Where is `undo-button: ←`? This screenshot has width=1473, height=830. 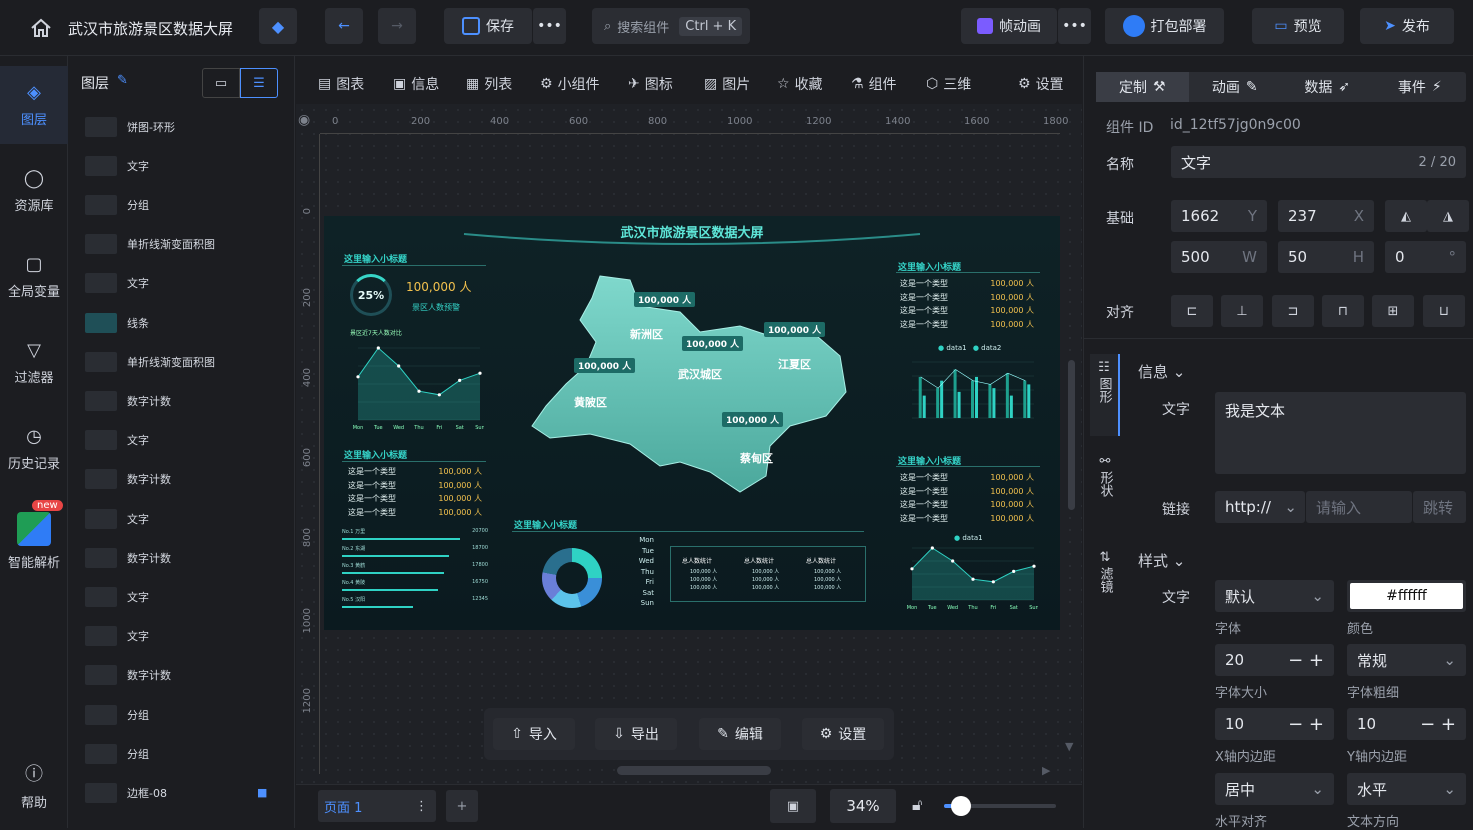
undo-button: ← is located at coordinates (344, 26).